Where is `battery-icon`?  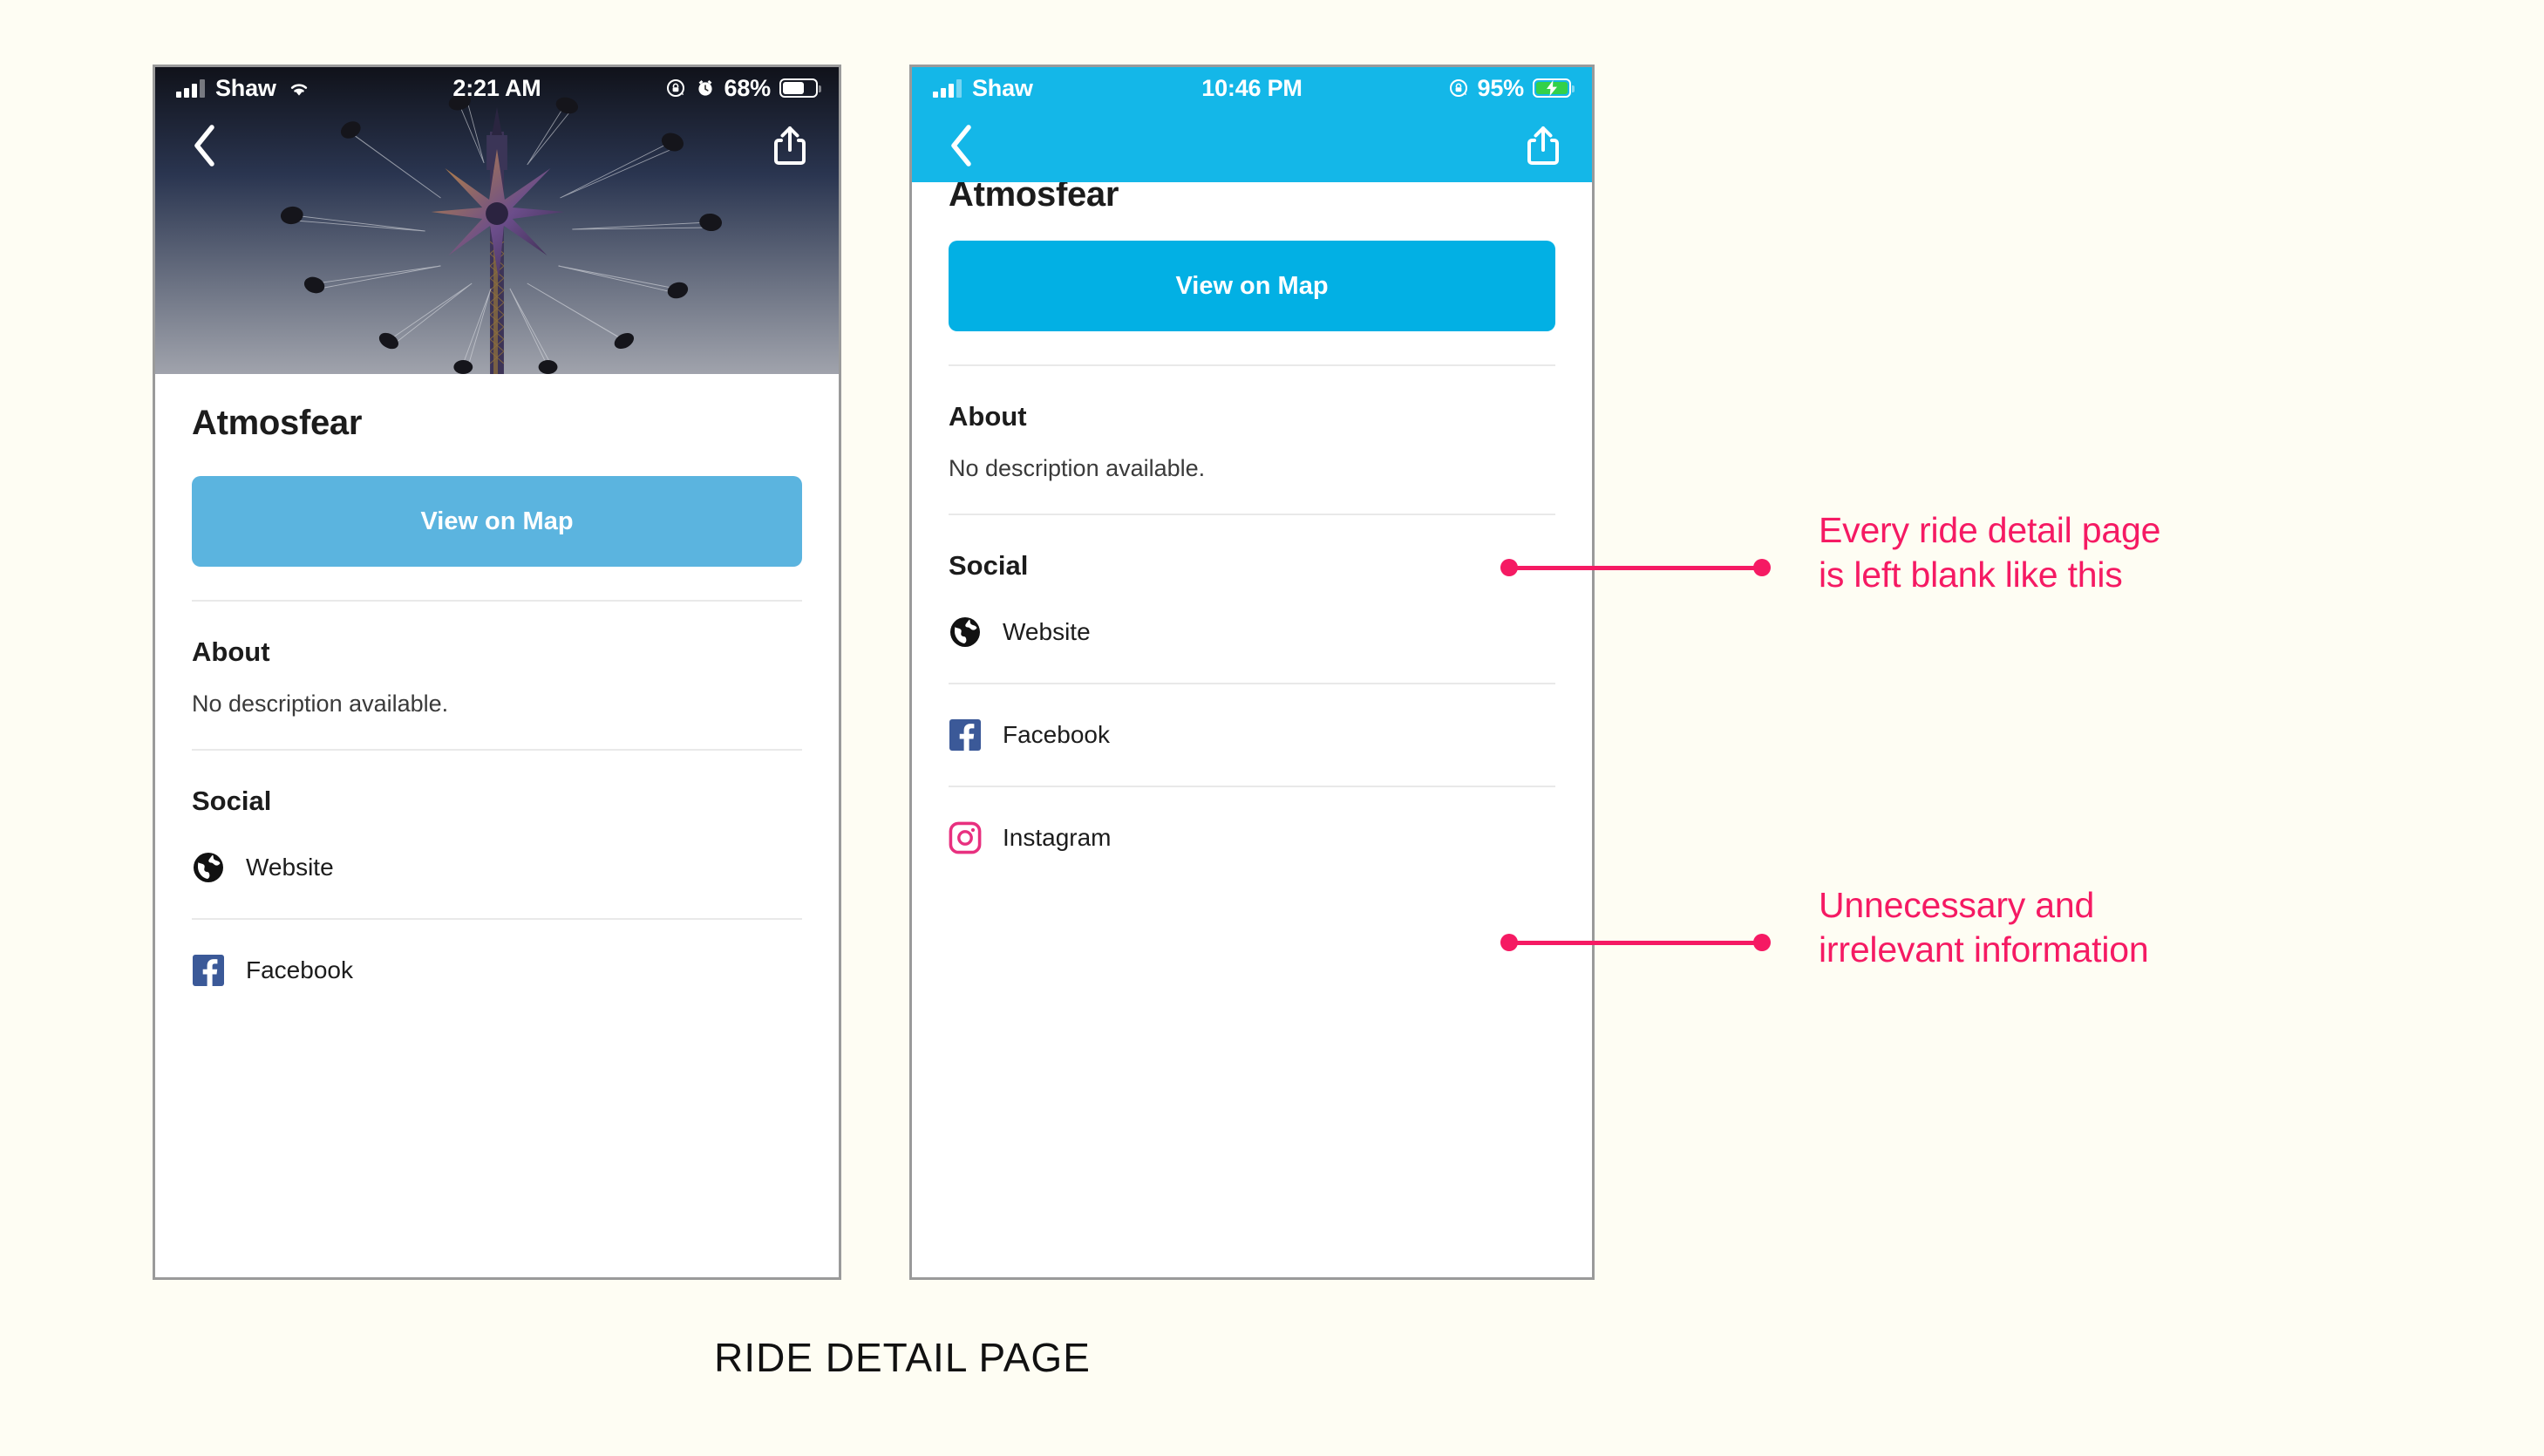 battery-icon is located at coordinates (800, 88).